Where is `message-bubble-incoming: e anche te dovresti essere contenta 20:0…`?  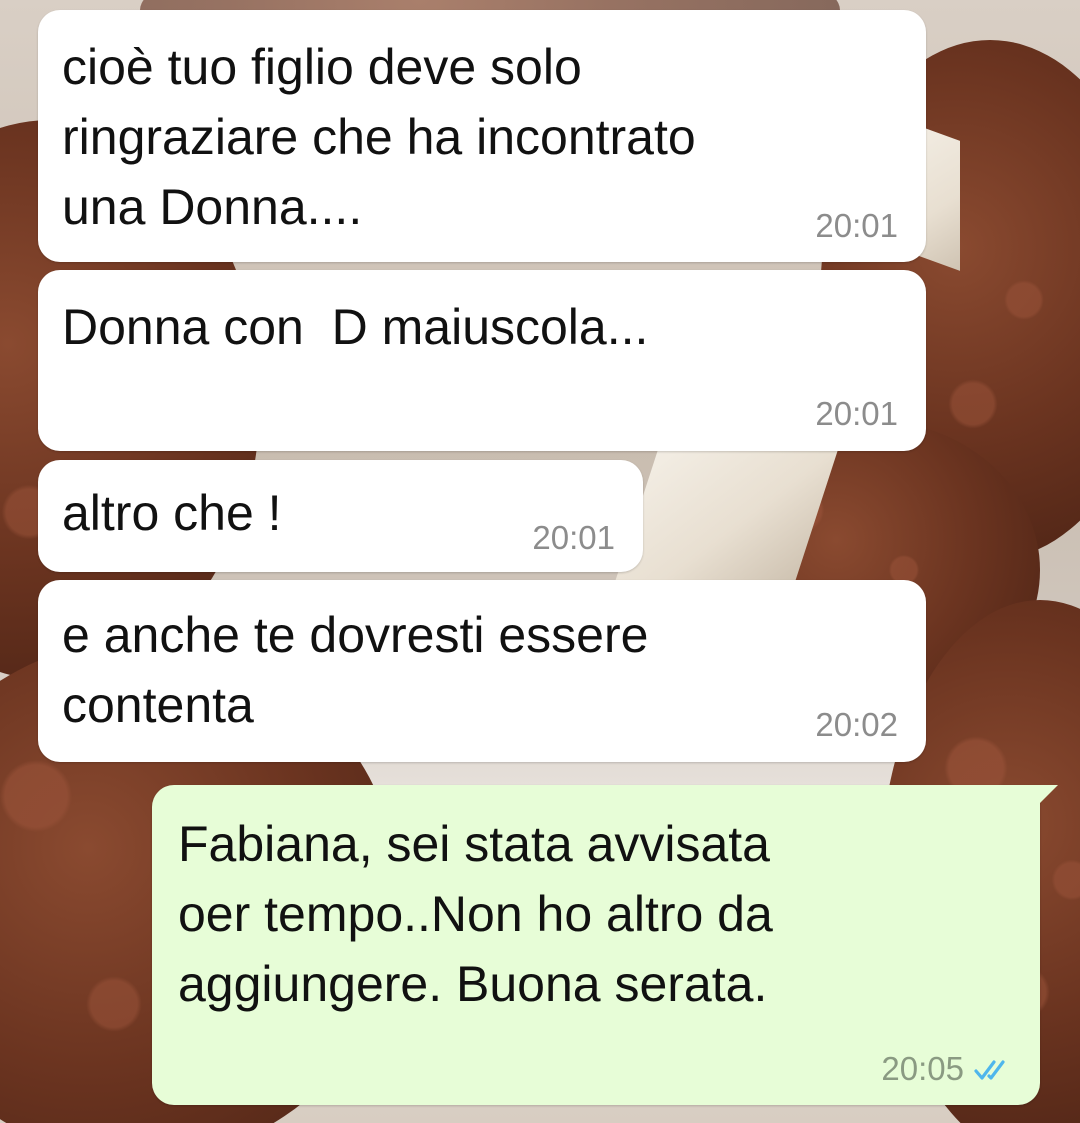
message-bubble-incoming: e anche te dovresti essere contenta 20:0… is located at coordinates (482, 671).